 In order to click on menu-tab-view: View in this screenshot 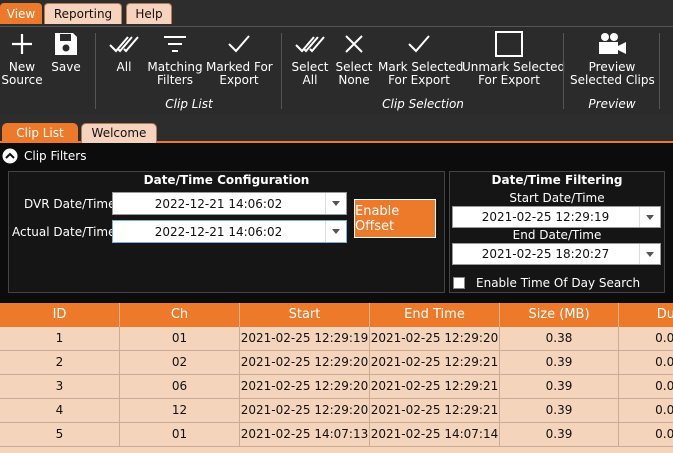, I will do `click(21, 13)`.